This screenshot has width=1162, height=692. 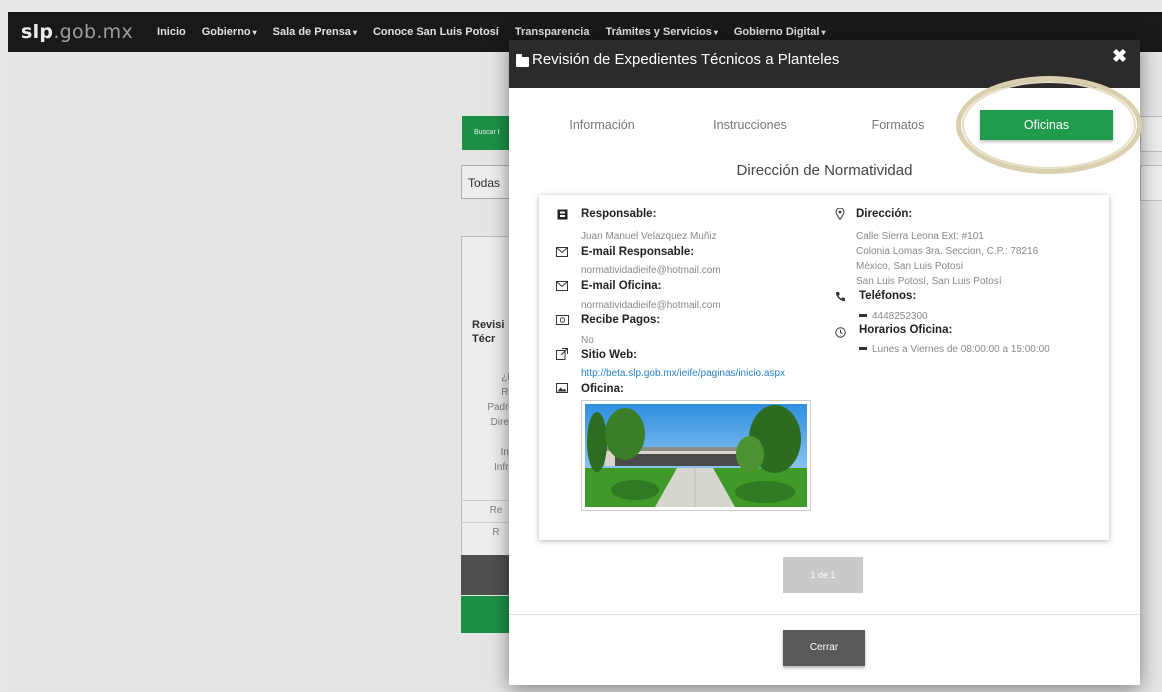 I want to click on office-photo, so click(x=696, y=455).